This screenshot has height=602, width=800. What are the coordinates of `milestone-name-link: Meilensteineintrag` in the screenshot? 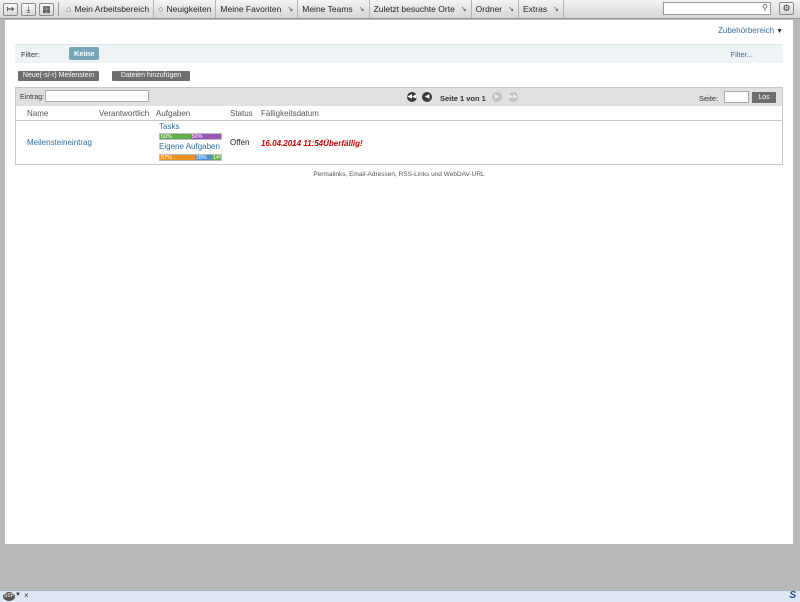 It's located at (59, 142).